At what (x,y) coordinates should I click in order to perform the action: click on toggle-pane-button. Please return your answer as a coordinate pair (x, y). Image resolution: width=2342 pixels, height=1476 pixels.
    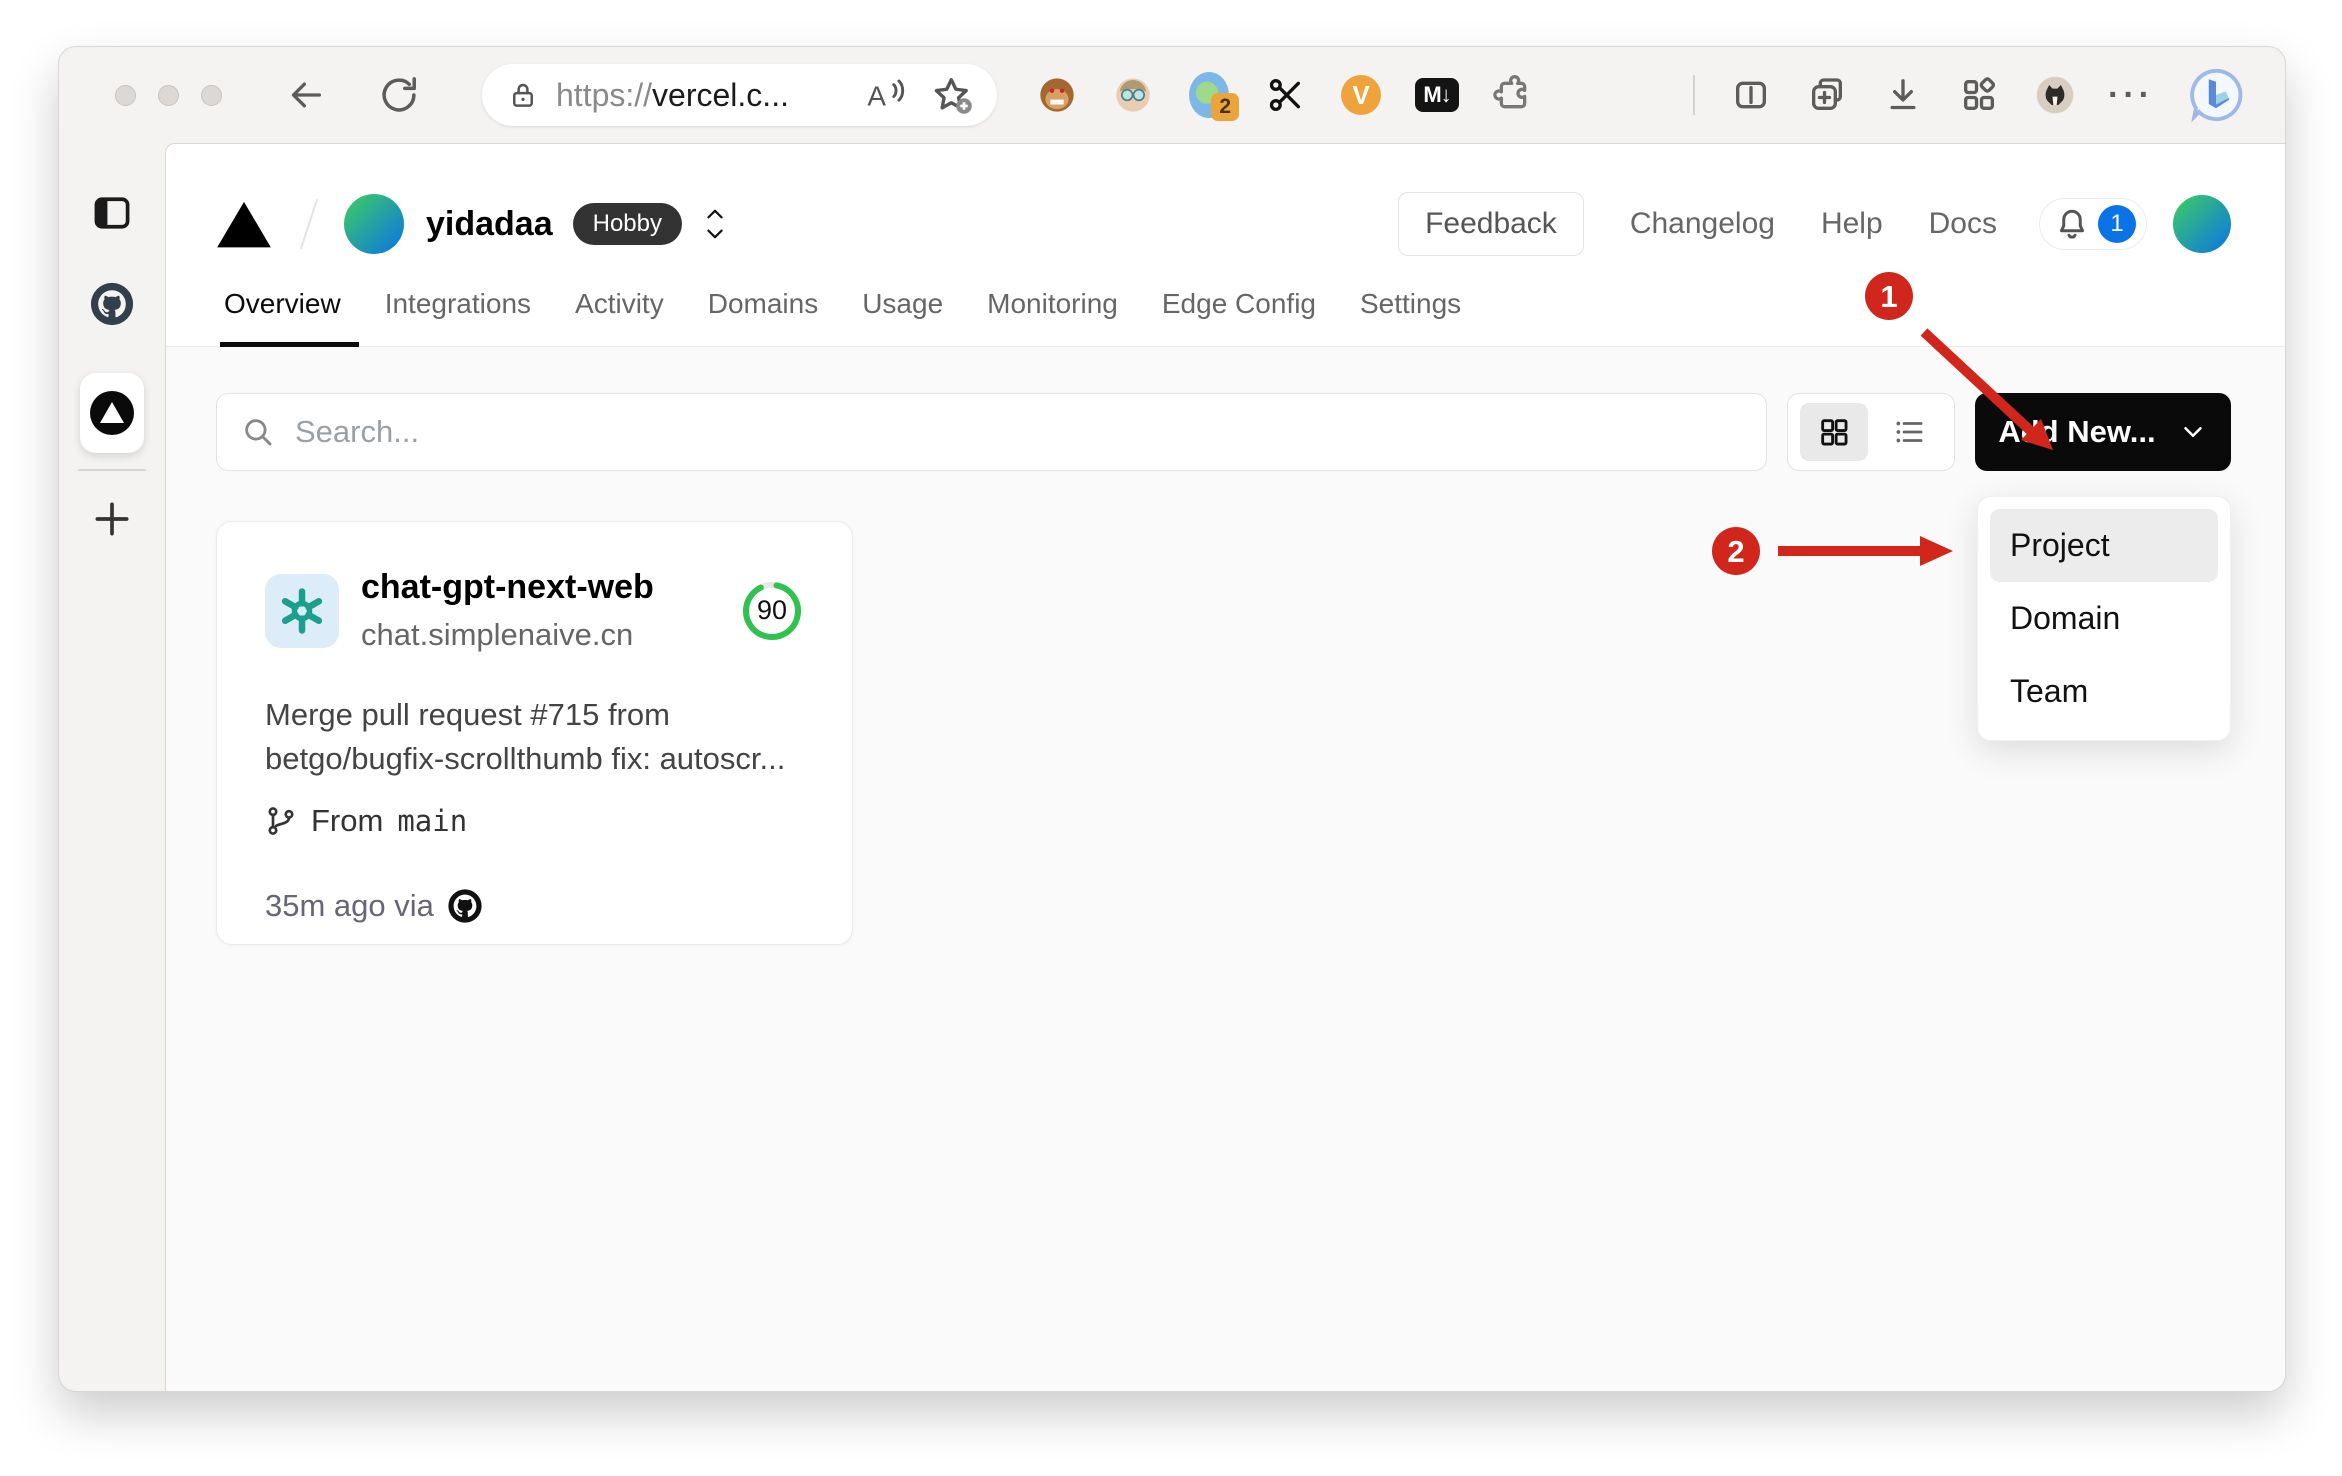
    Looking at the image, I should click on (112, 213).